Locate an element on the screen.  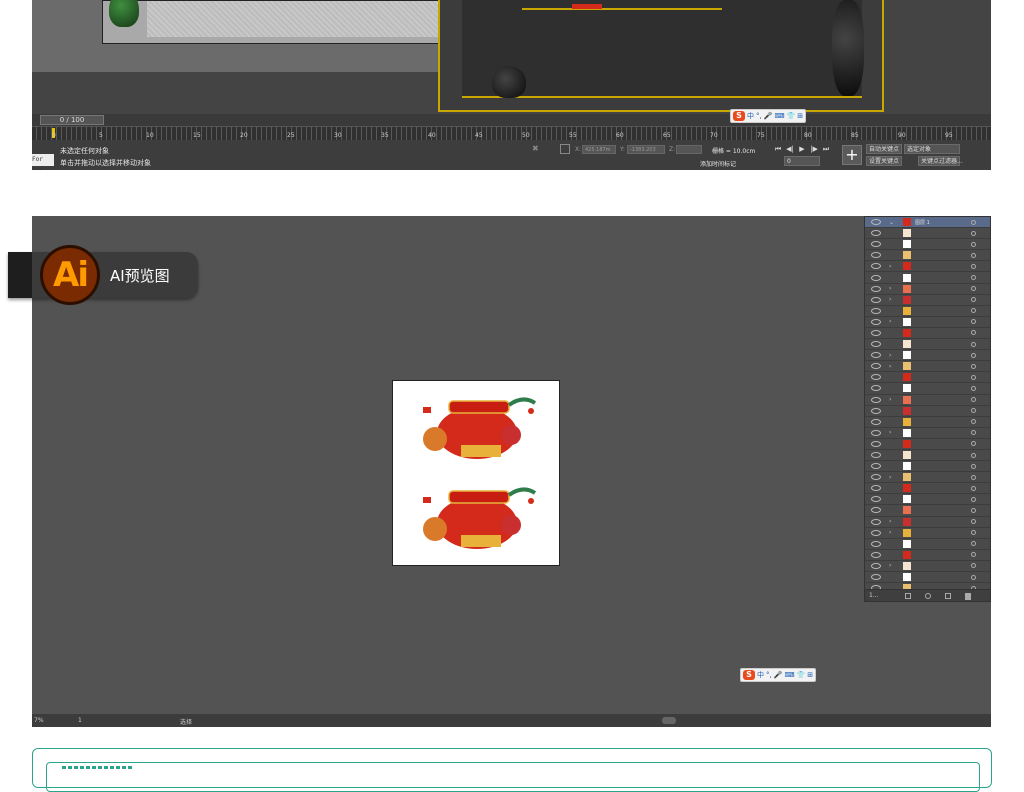
chevron-down-icon: ⌄ is located at coordinates (894, 222).